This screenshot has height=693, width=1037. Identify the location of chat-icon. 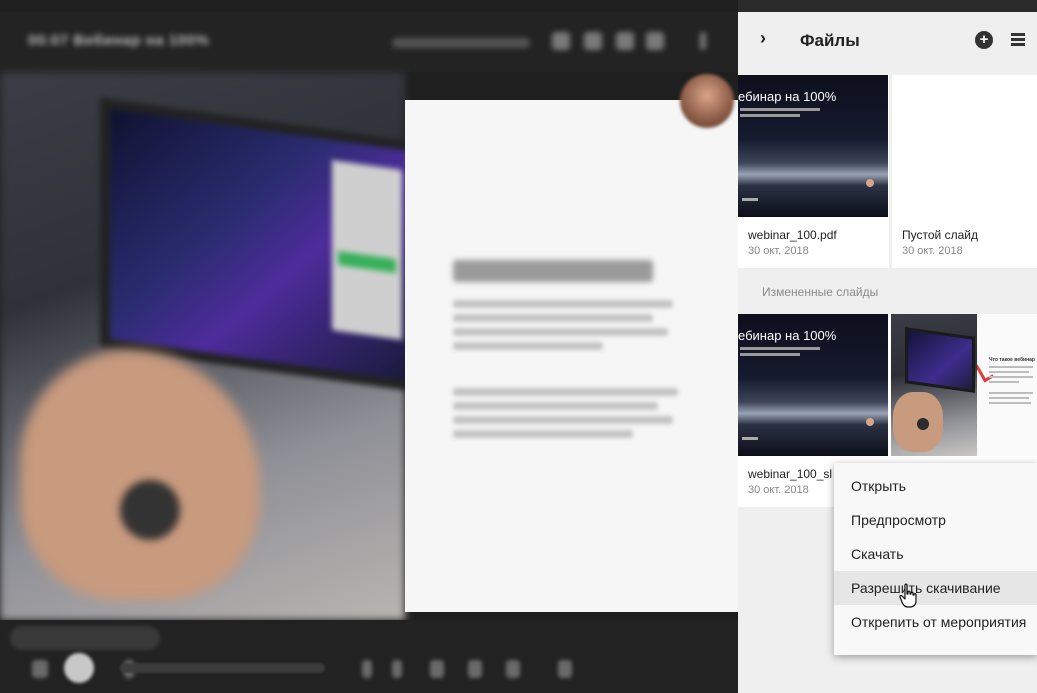
(593, 41).